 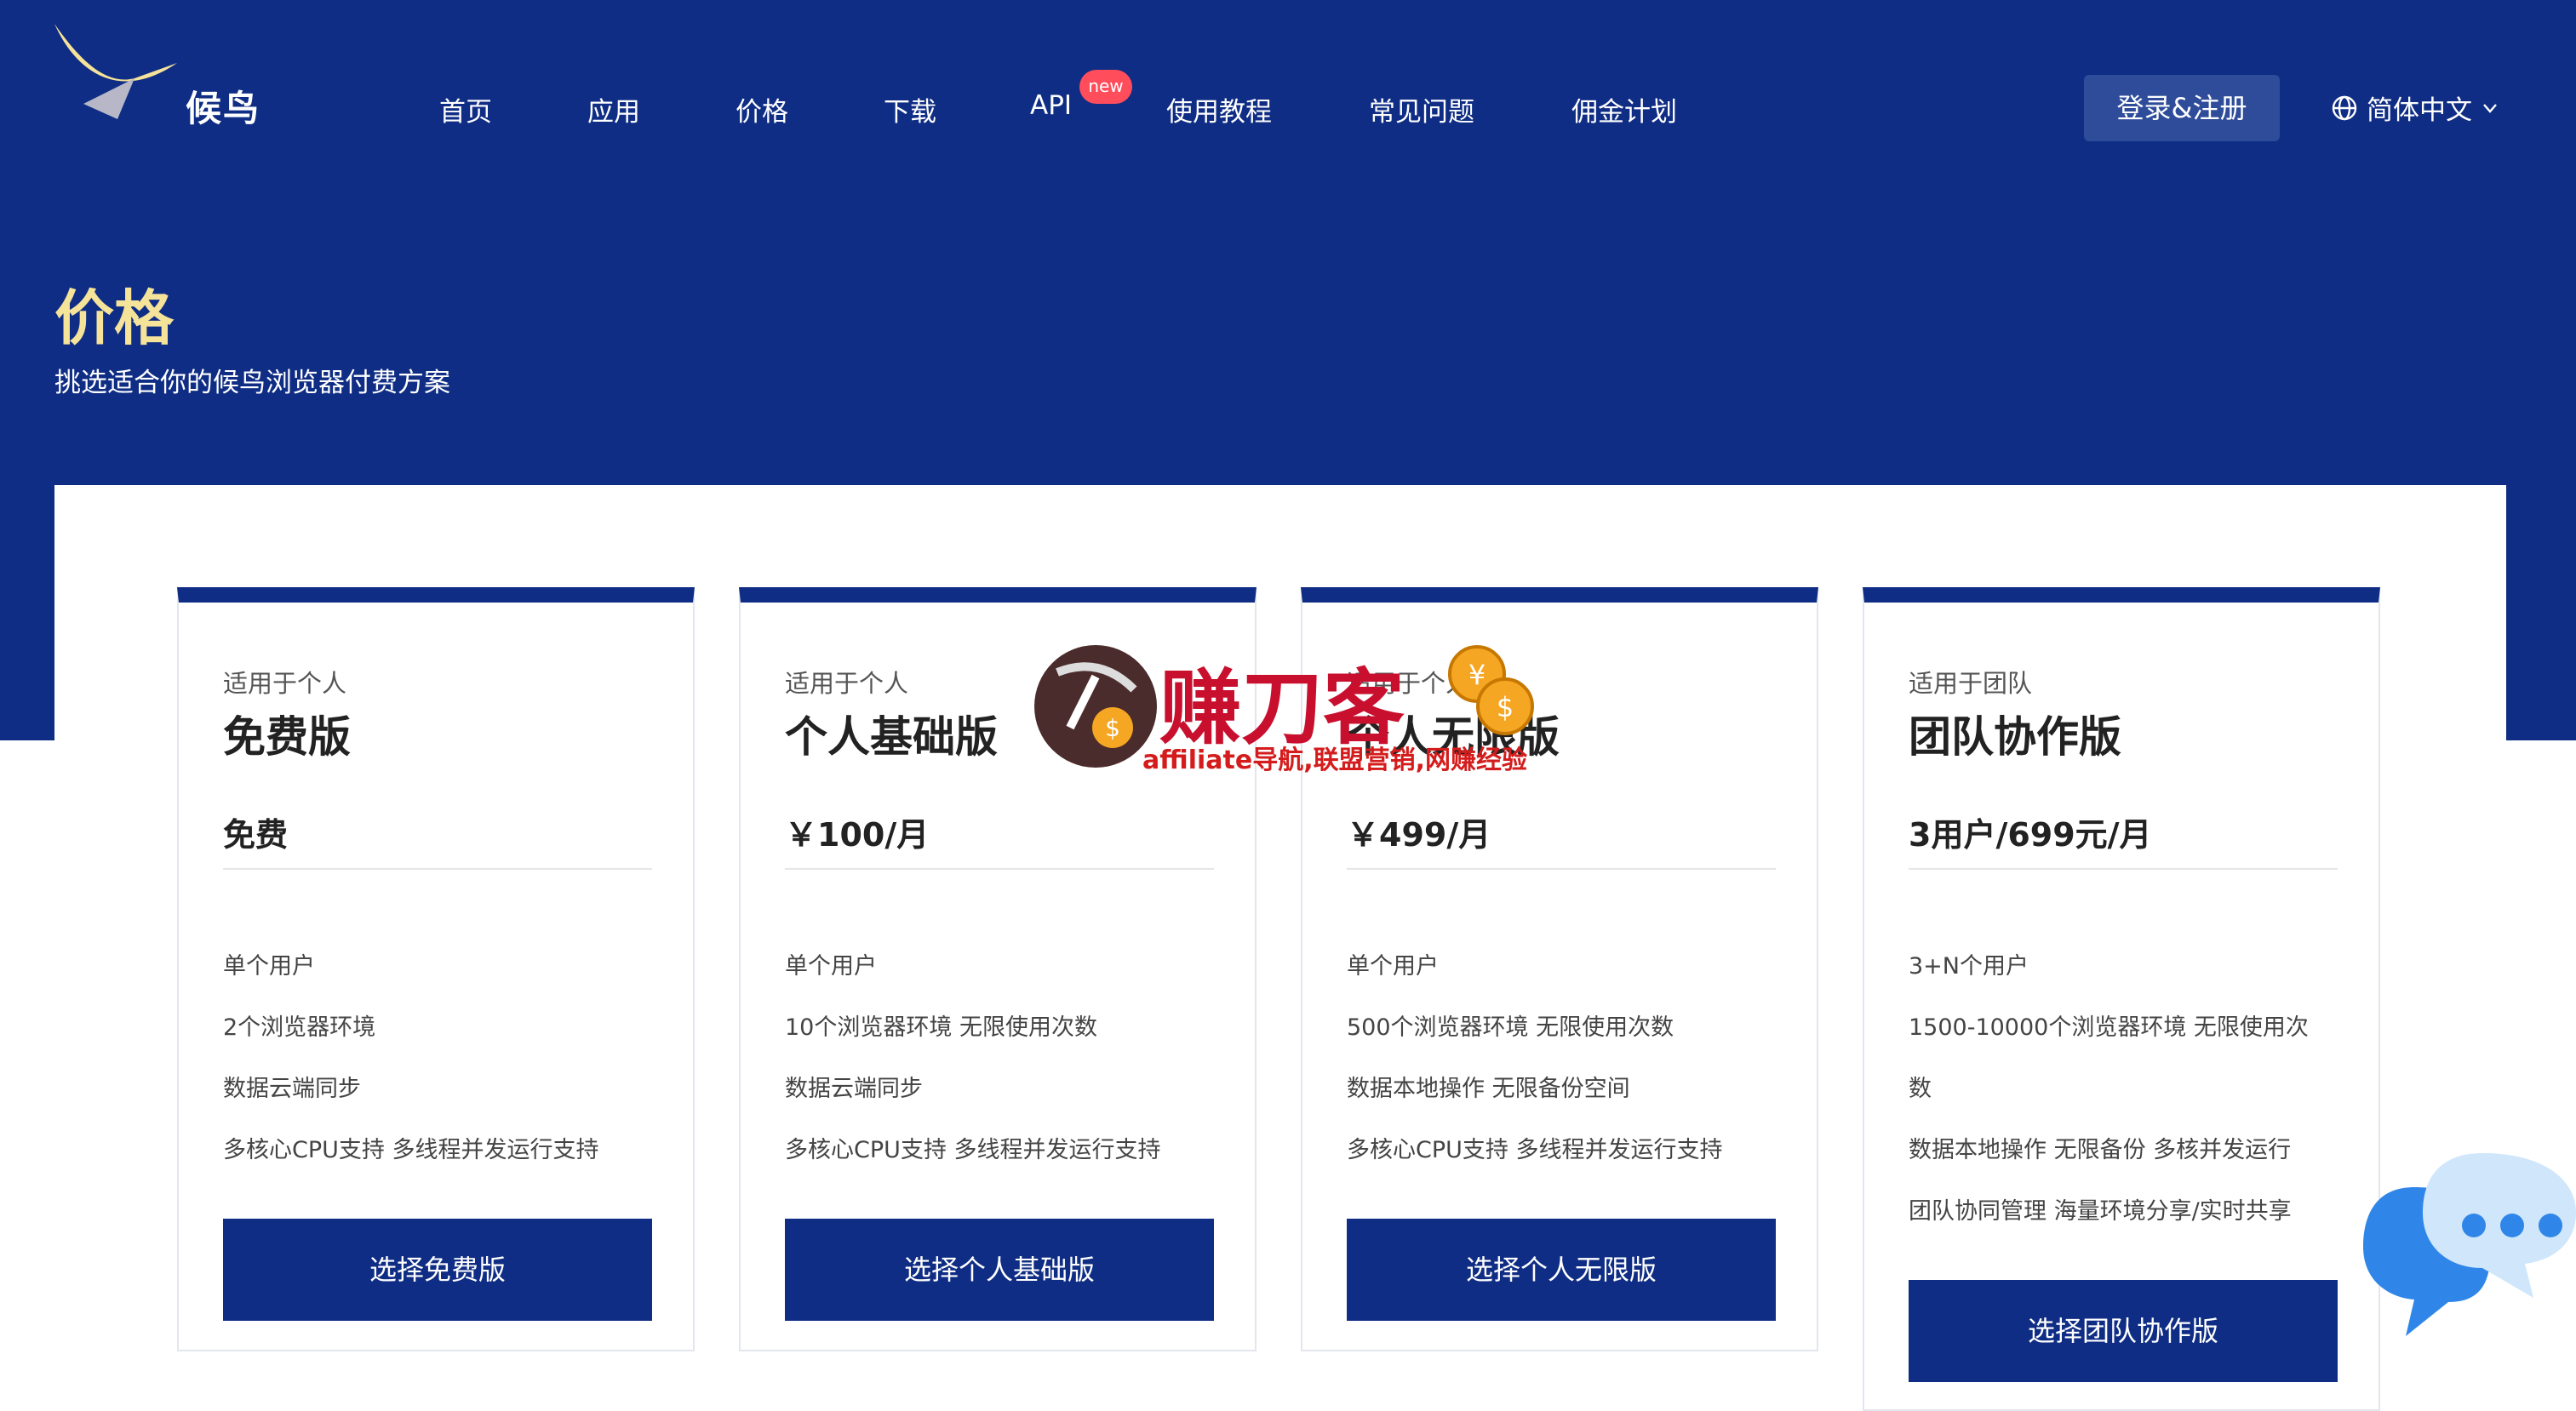 What do you see at coordinates (1489, 1089) in the screenshot?
I see `feature-item: 数据本地操作 无限备份空间` at bounding box center [1489, 1089].